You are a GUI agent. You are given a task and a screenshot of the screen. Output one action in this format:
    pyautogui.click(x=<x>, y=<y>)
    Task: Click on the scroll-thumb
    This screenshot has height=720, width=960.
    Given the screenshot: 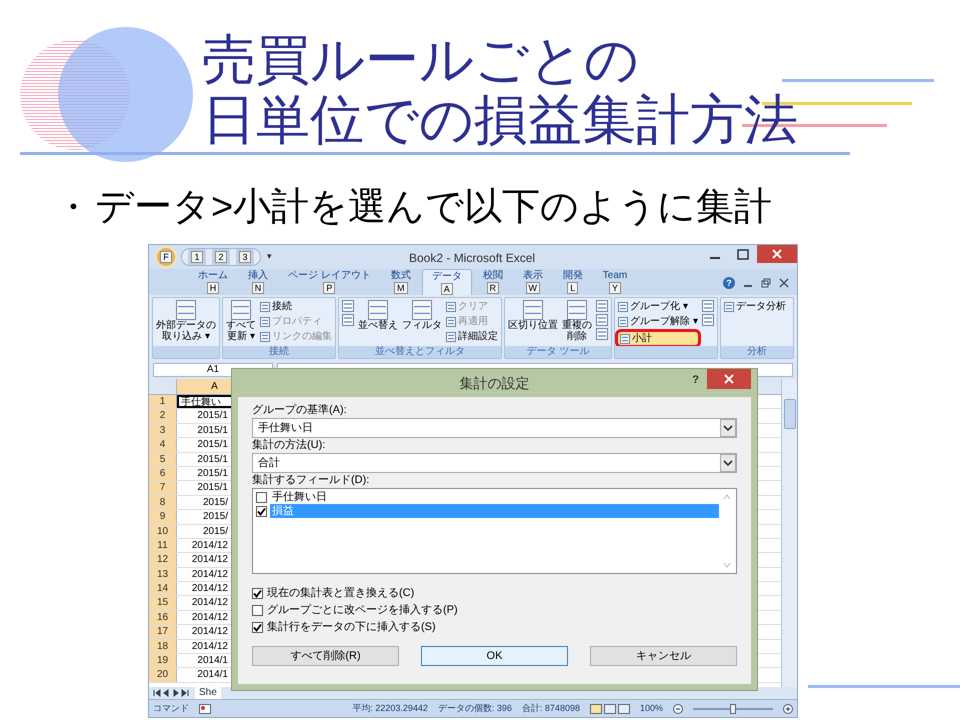 What is the action you would take?
    pyautogui.click(x=790, y=414)
    